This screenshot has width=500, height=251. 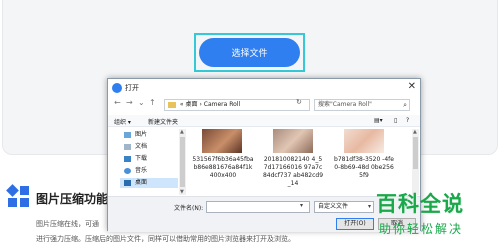 What do you see at coordinates (223, 168) in the screenshot?
I see `file-name: 531567f6b36a45fbab86e881676a84f1k400x400` at bounding box center [223, 168].